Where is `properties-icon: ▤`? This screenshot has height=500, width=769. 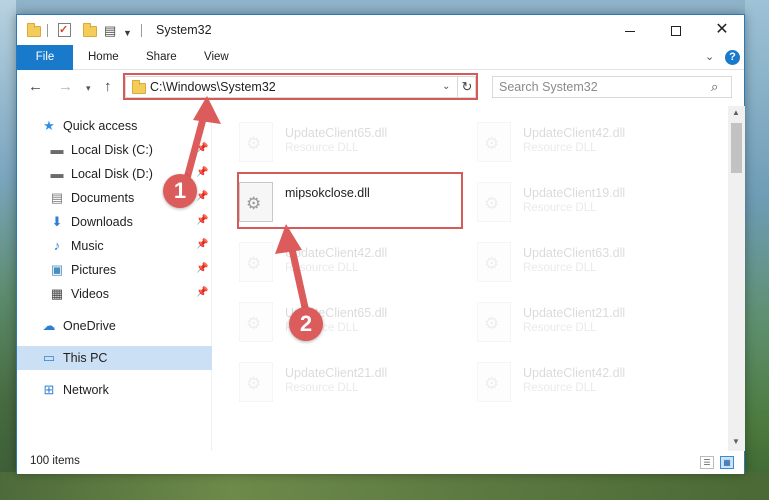
properties-icon: ▤ is located at coordinates (110, 31).